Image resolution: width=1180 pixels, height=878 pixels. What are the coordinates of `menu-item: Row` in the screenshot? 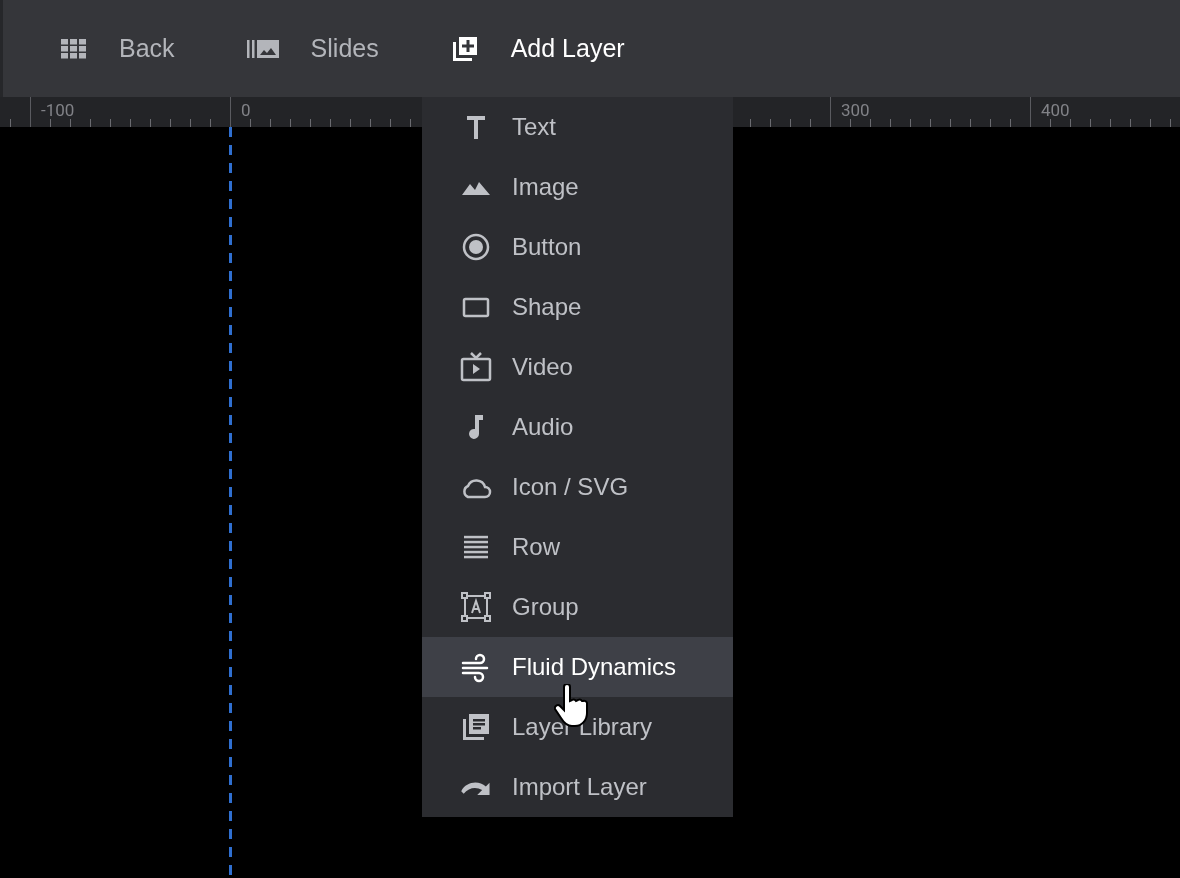 It's located at (577, 547).